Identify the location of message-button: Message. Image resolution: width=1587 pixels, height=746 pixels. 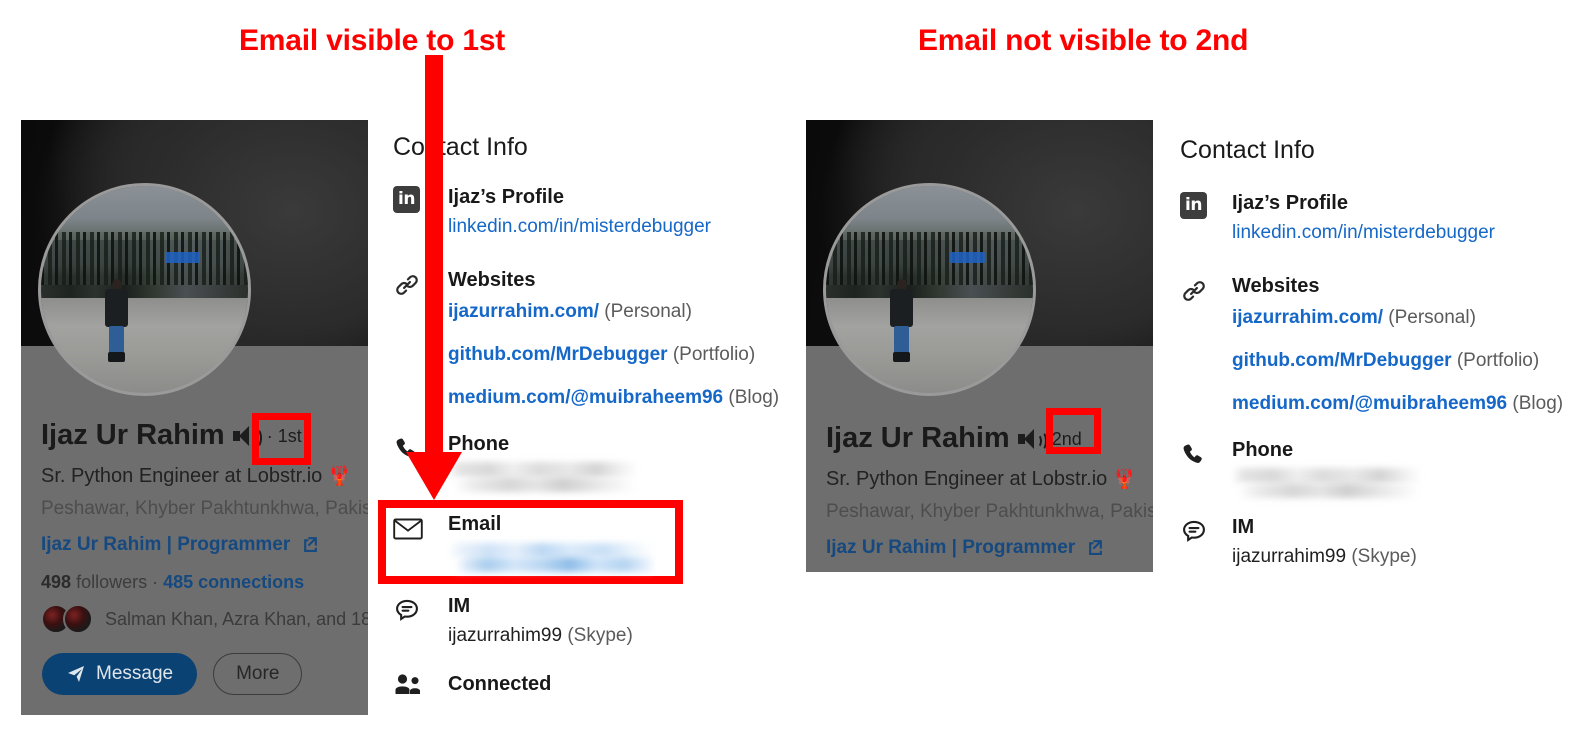
(120, 674).